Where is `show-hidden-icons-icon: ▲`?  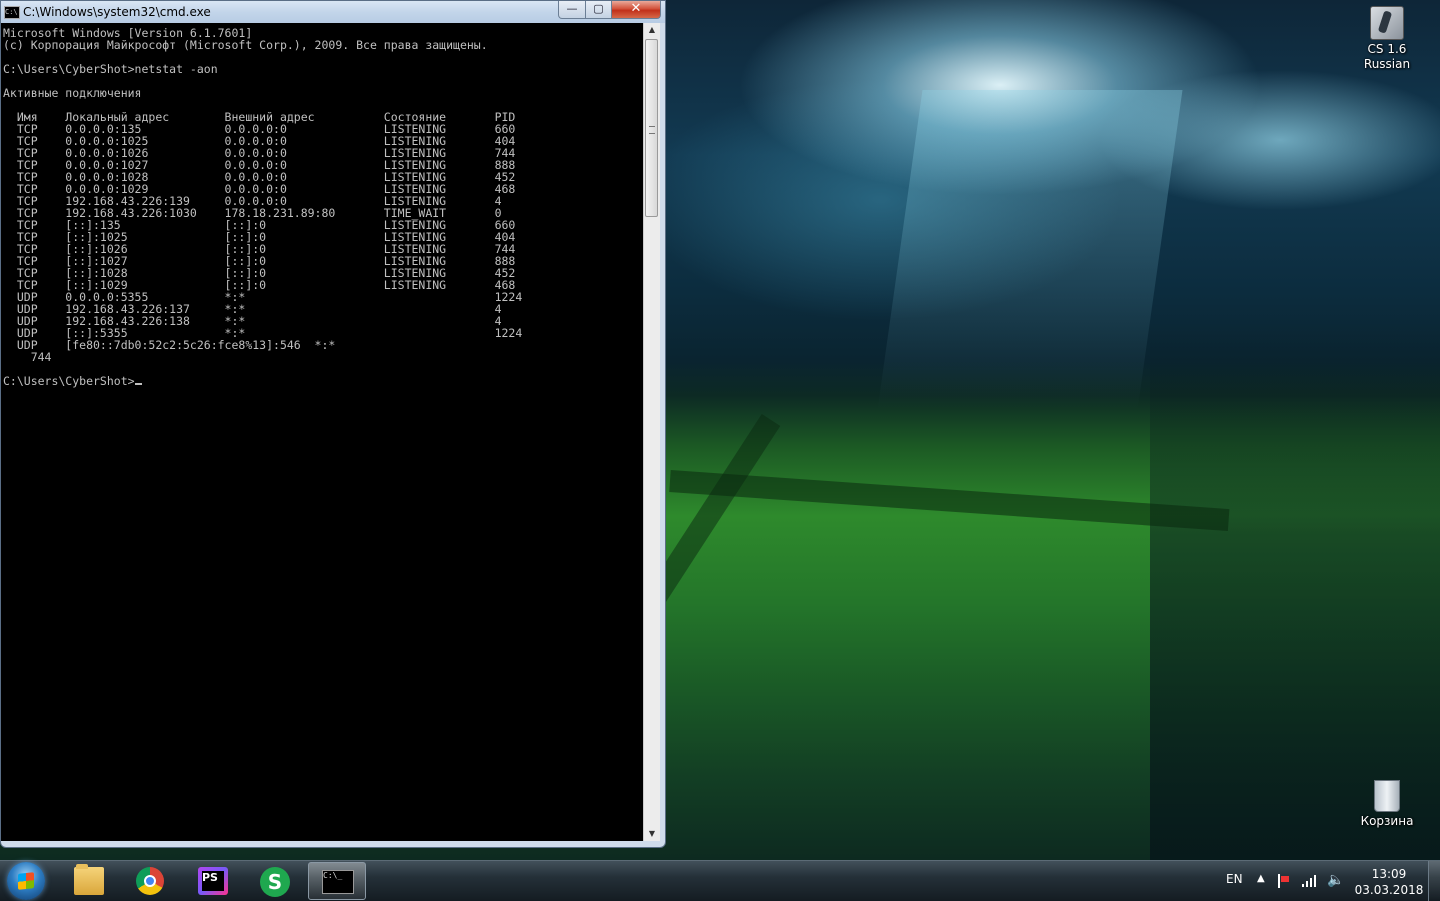 show-hidden-icons-icon: ▲ is located at coordinates (1261, 878).